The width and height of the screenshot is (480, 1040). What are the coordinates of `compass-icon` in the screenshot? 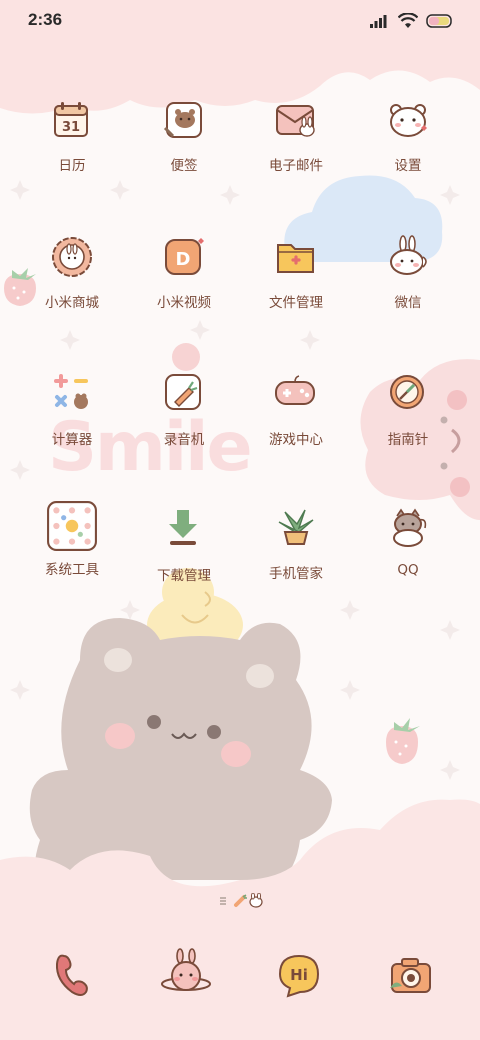 It's located at (407, 392).